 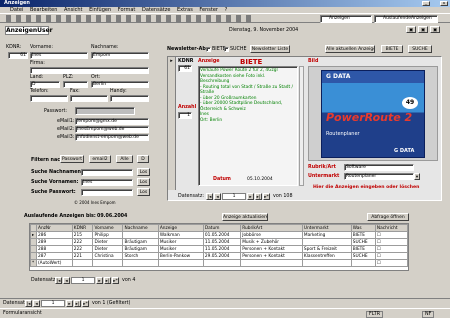 I want to click on bottom-nav-next-button: ▸, so click(x=69, y=303).